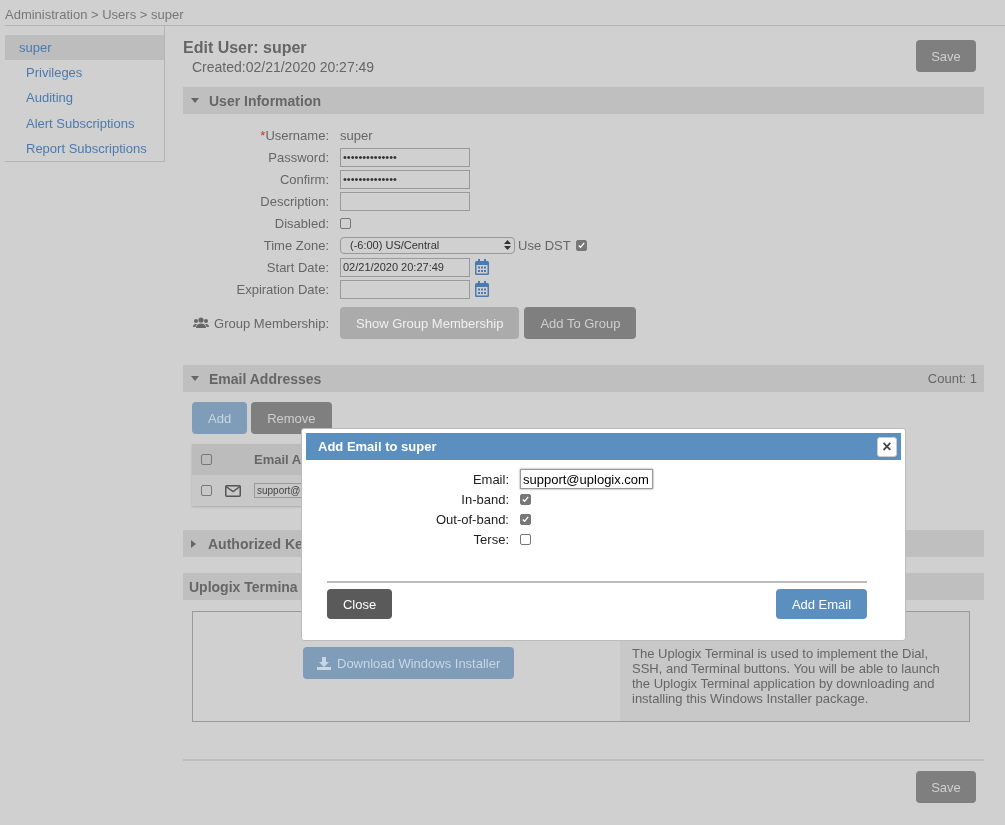  I want to click on dialog-title: Add Email to super, so click(377, 446).